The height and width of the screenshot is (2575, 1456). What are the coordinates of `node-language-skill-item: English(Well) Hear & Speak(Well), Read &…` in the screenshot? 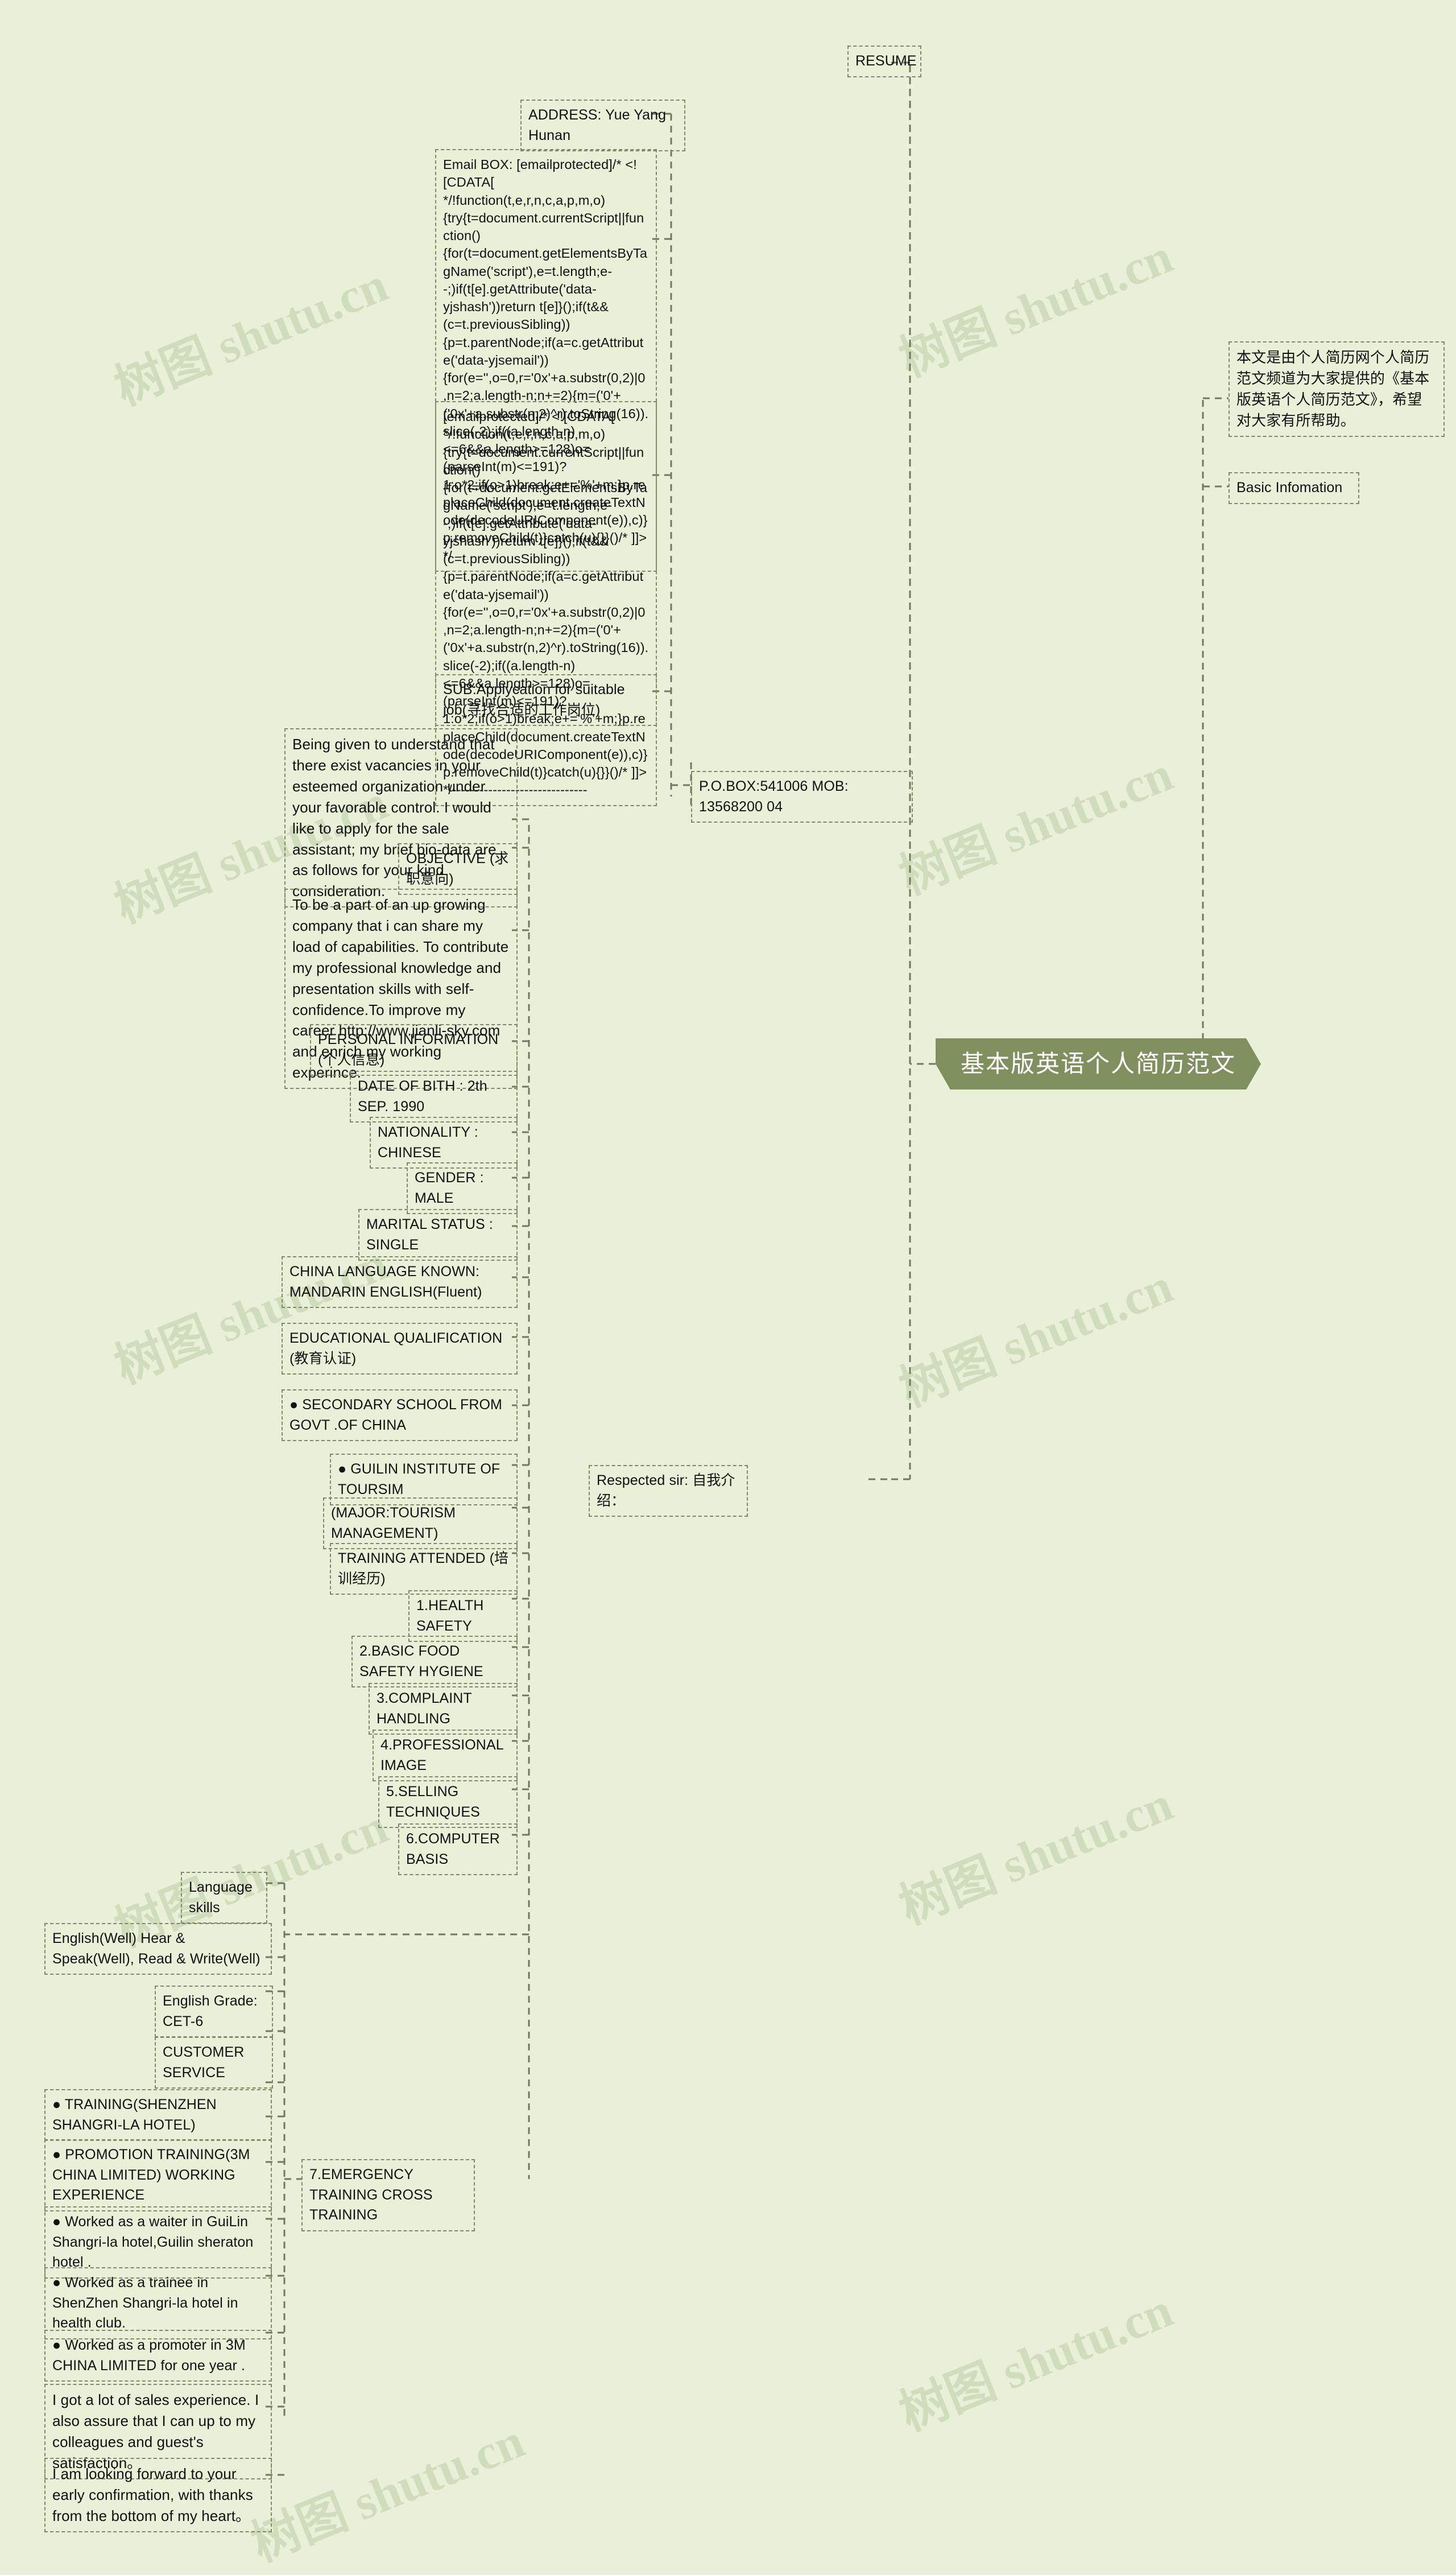 It's located at (158, 1949).